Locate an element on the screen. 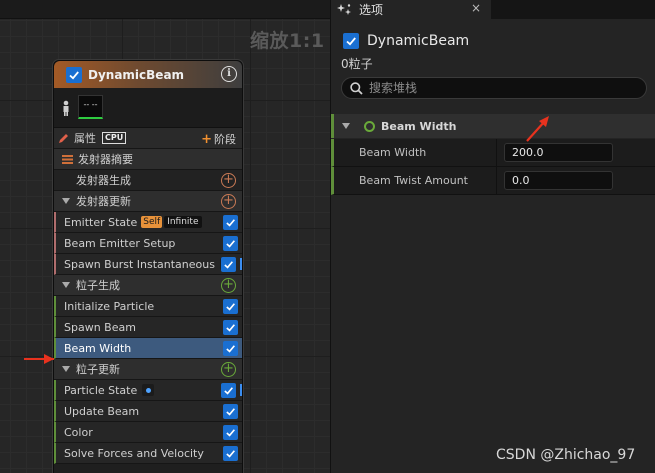 Image resolution: width=655 pixels, height=473 pixels. module-update-beam: Update Beam is located at coordinates (148, 411).